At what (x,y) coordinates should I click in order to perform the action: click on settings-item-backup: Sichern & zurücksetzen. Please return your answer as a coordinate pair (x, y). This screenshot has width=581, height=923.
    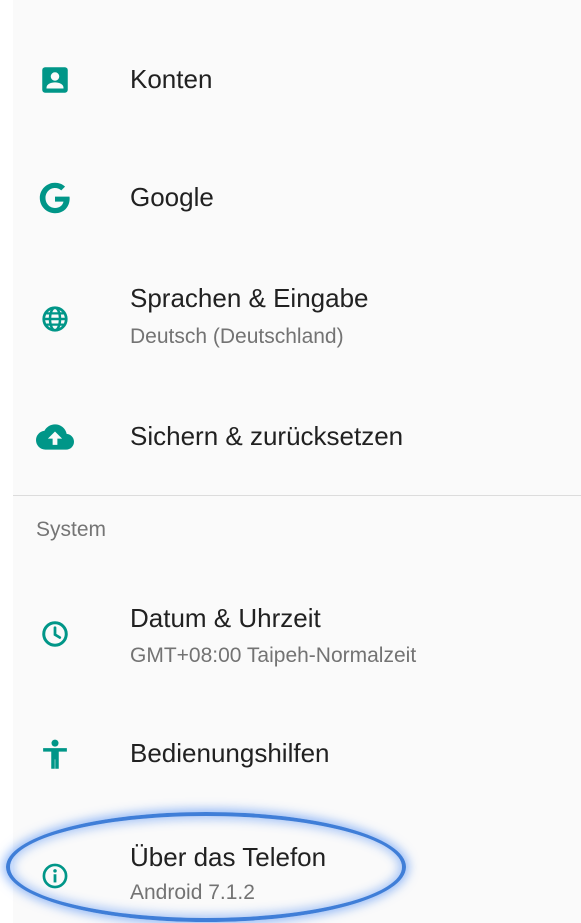
    Looking at the image, I should click on (297, 437).